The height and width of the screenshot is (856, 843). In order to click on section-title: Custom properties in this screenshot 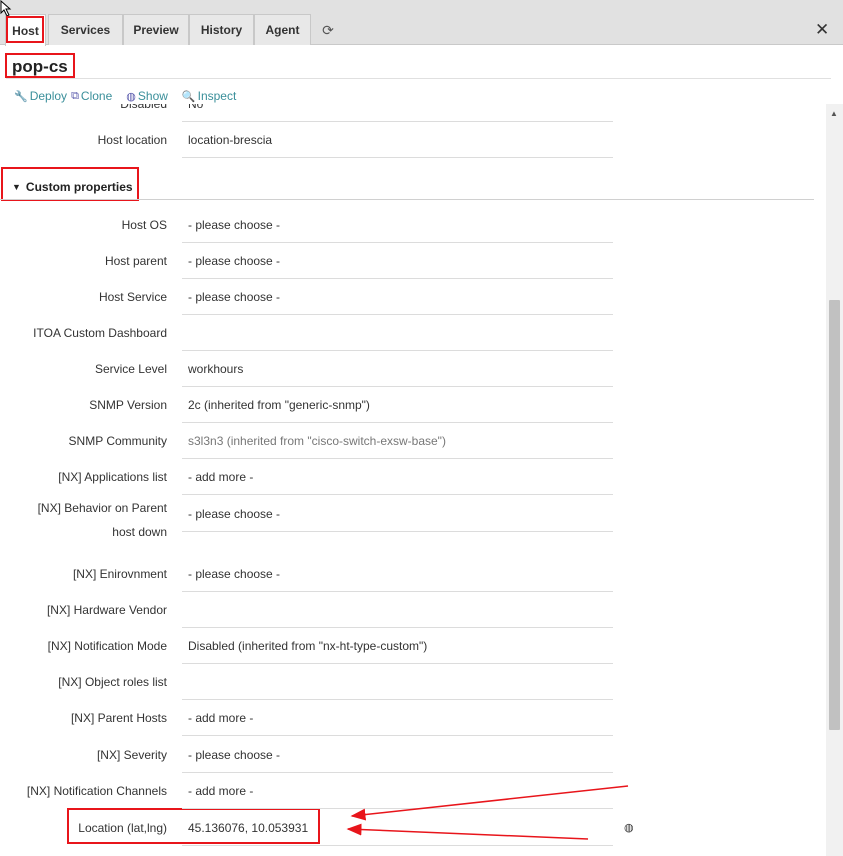, I will do `click(79, 187)`.